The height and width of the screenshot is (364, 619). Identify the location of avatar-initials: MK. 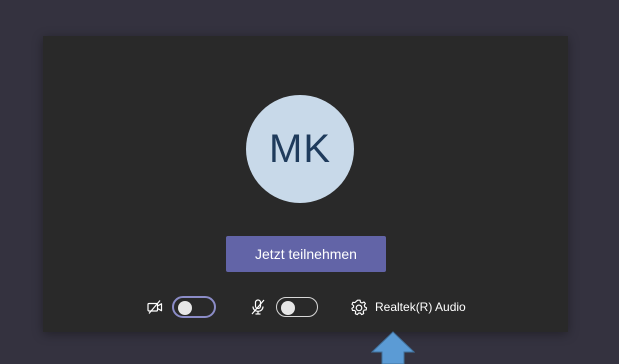
(300, 148).